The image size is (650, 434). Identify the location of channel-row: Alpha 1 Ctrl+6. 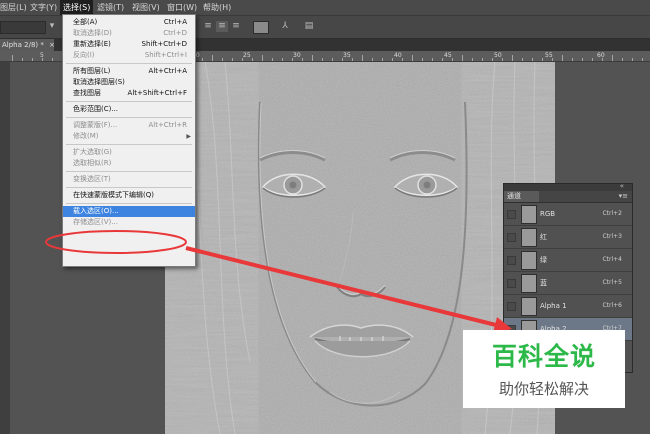
(568, 306).